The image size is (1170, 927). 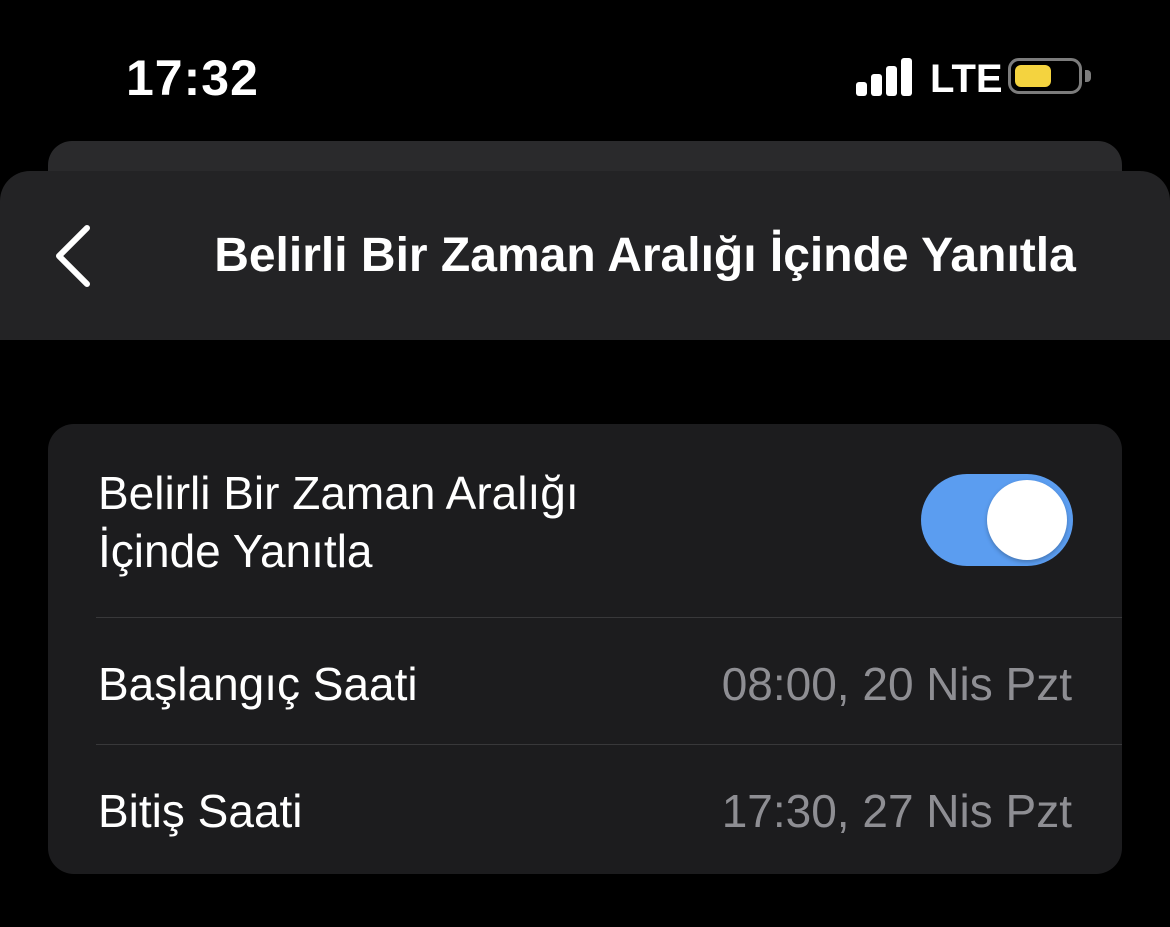 I want to click on end-time-label: Bitiş Saati, so click(x=200, y=811).